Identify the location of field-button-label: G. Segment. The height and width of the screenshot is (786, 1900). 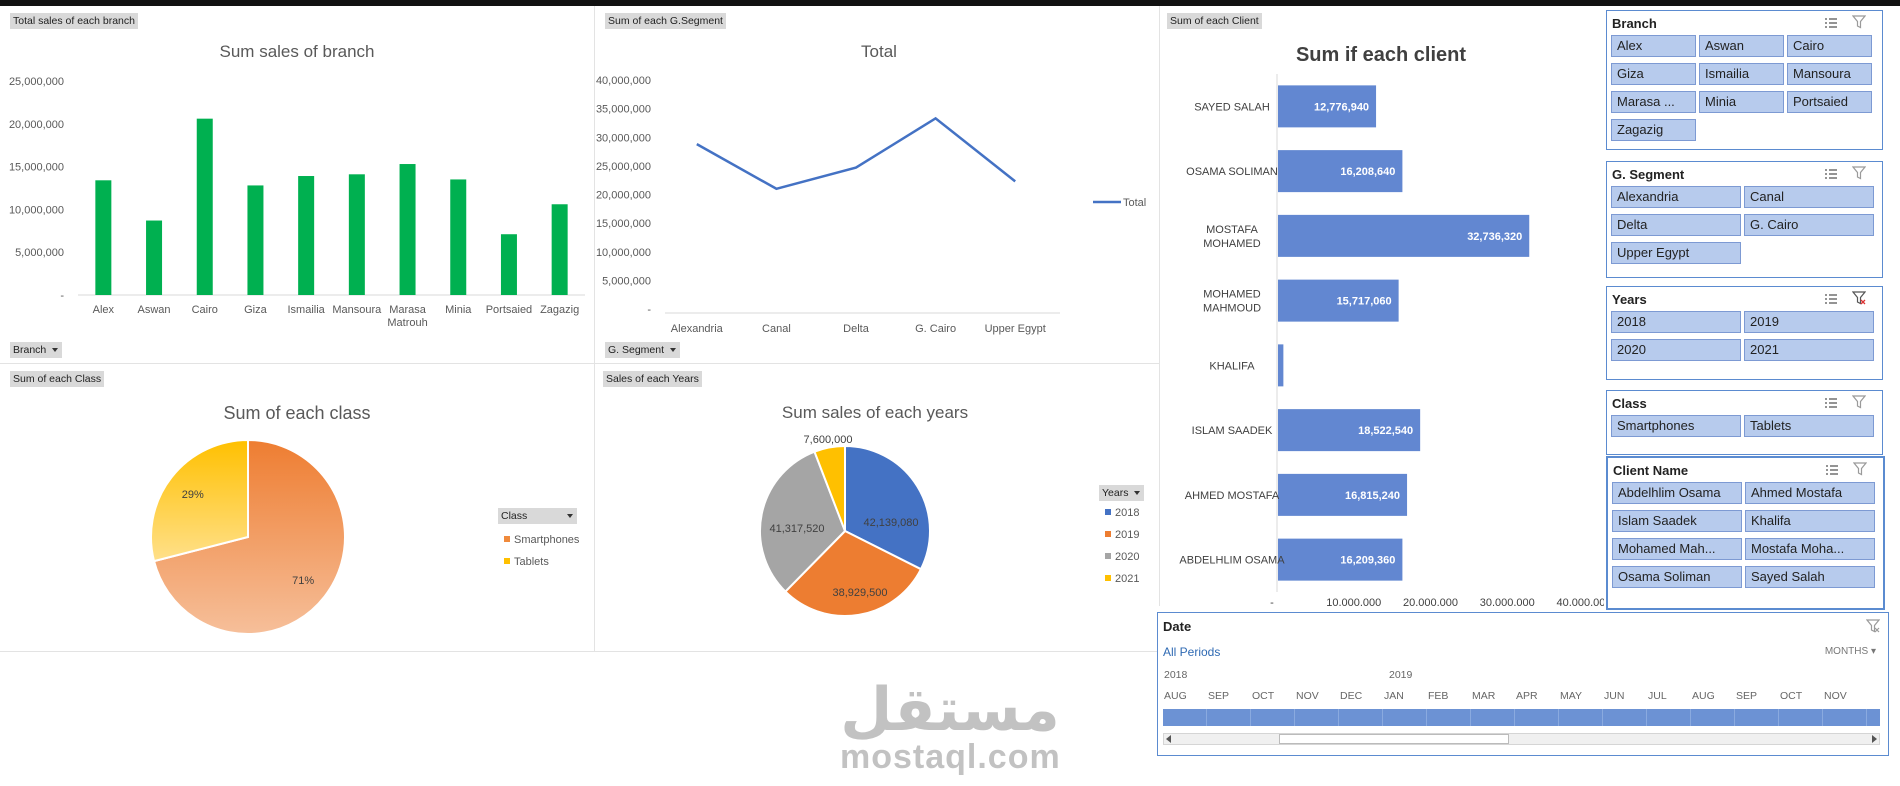
(636, 350).